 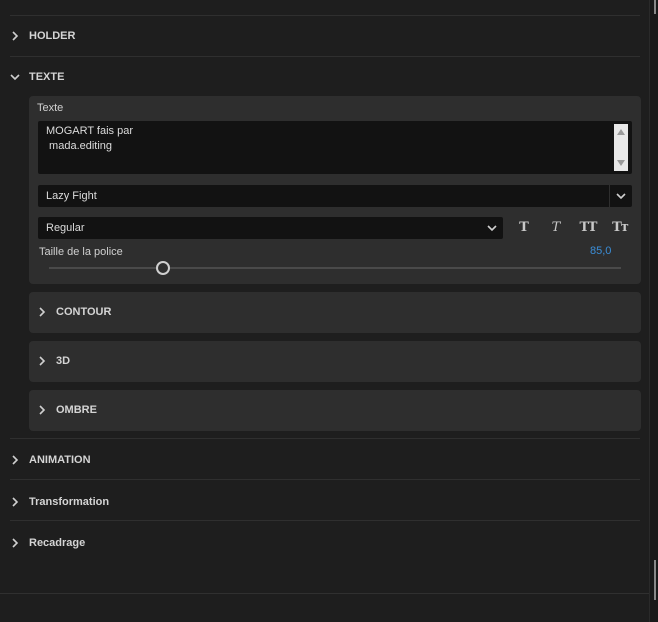 I want to click on text-content-input: MOGART fais par mada.editing, so click(x=335, y=147).